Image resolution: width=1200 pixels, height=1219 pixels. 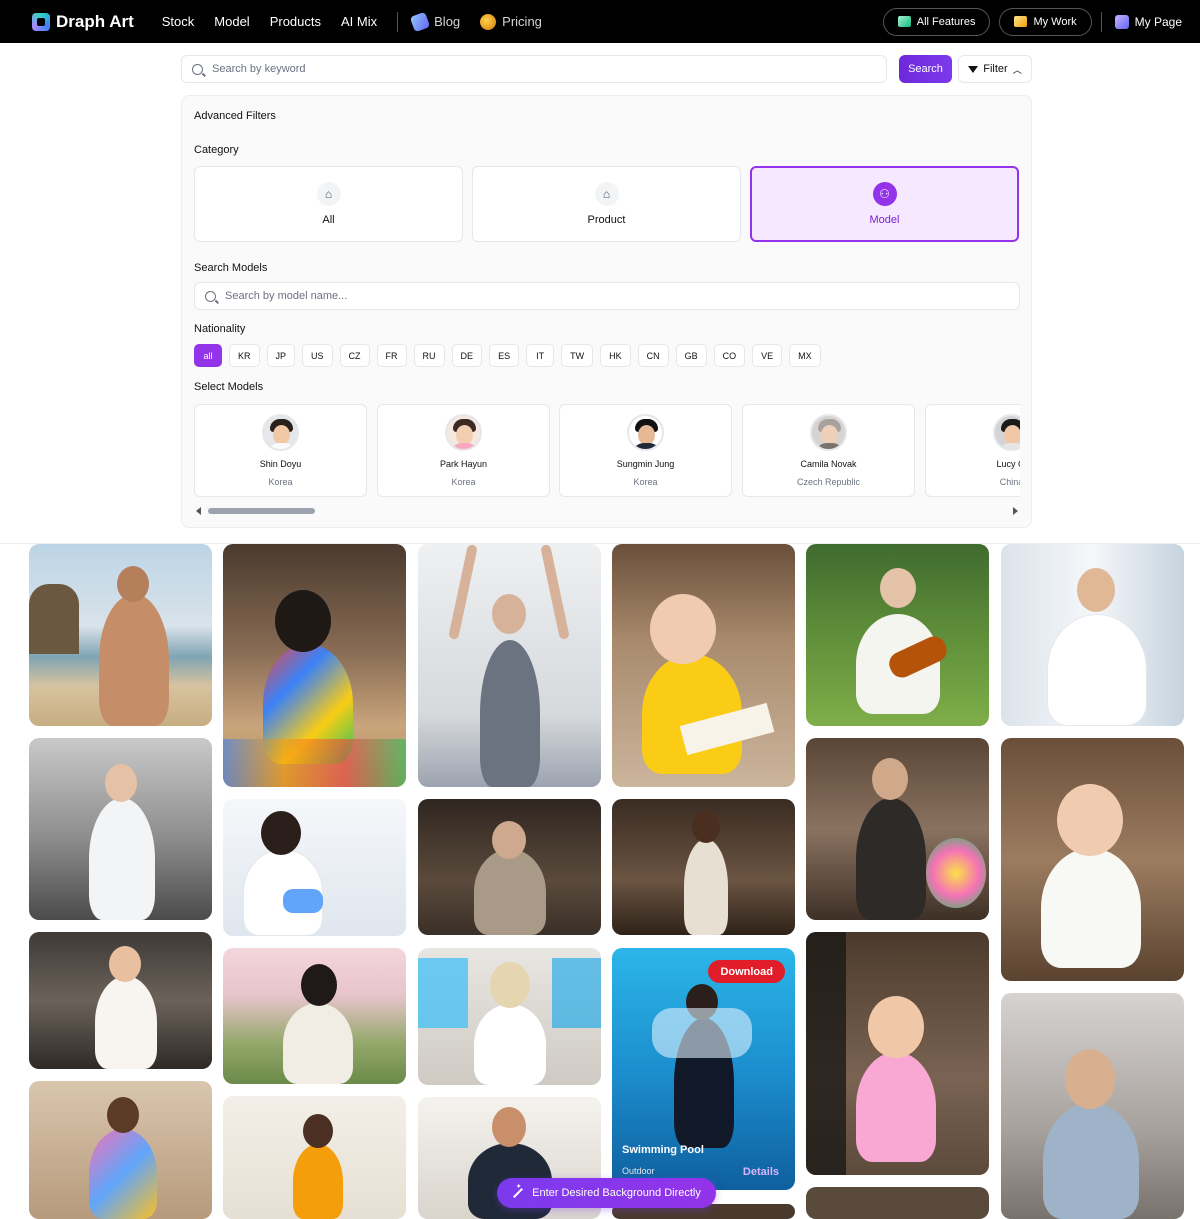 What do you see at coordinates (995, 69) in the screenshot?
I see `filter-toggle-button: Filter ︿` at bounding box center [995, 69].